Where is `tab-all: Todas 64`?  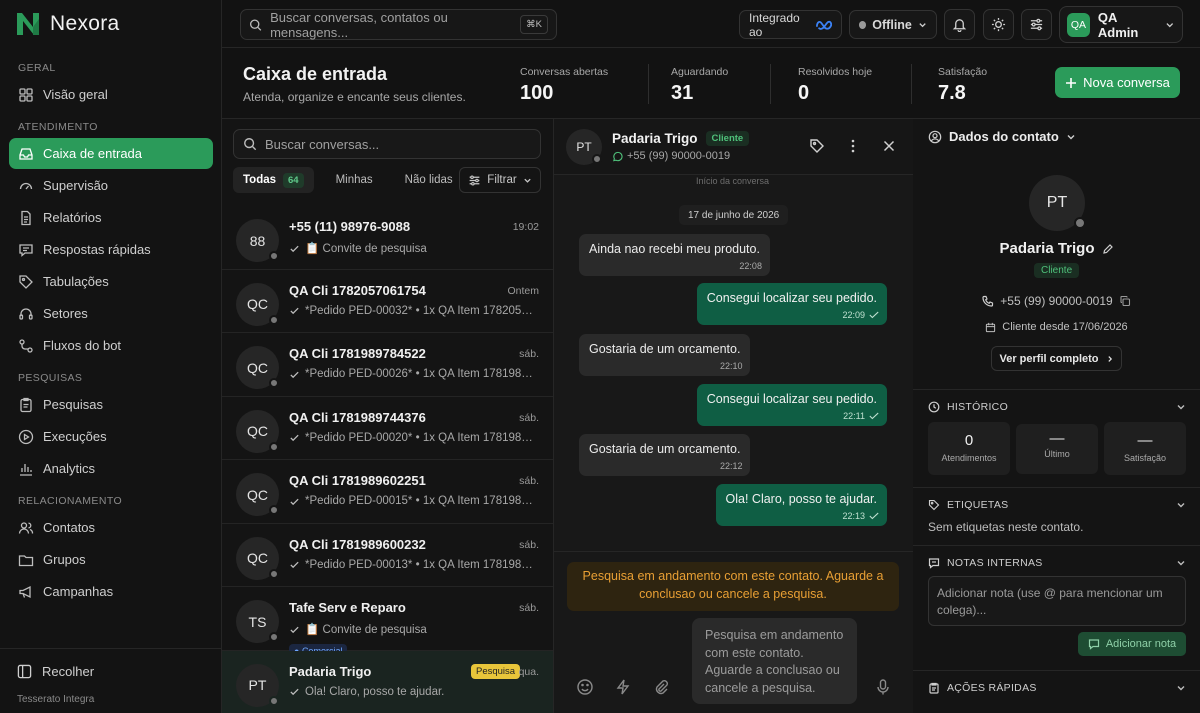
tab-all: Todas 64 is located at coordinates (273, 180).